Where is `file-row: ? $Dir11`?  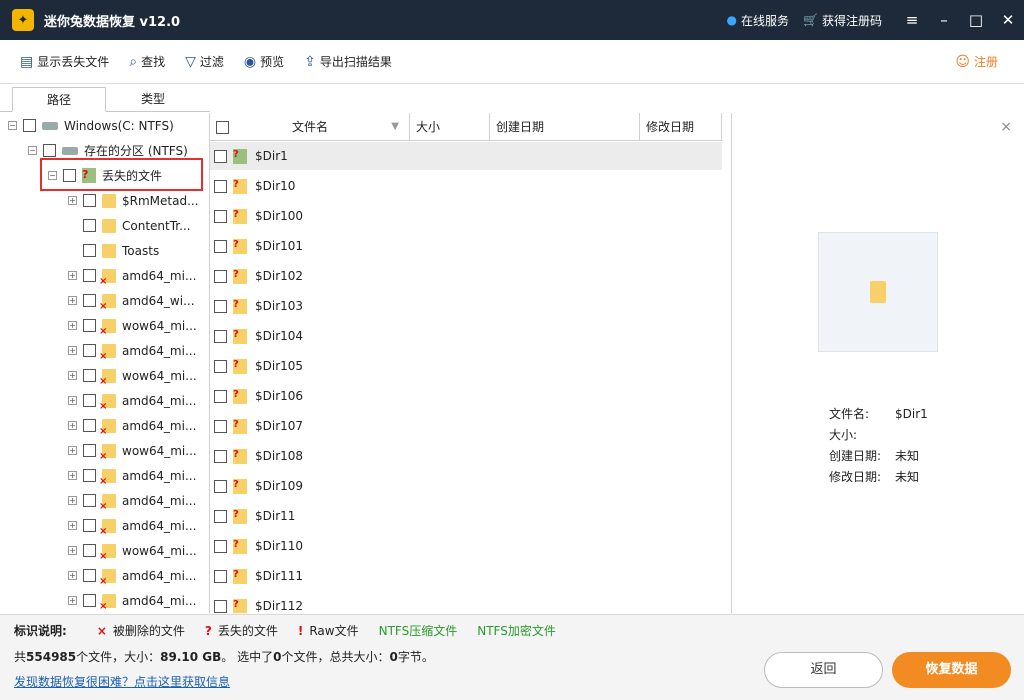
file-row: ? $Dir11 is located at coordinates (466, 516).